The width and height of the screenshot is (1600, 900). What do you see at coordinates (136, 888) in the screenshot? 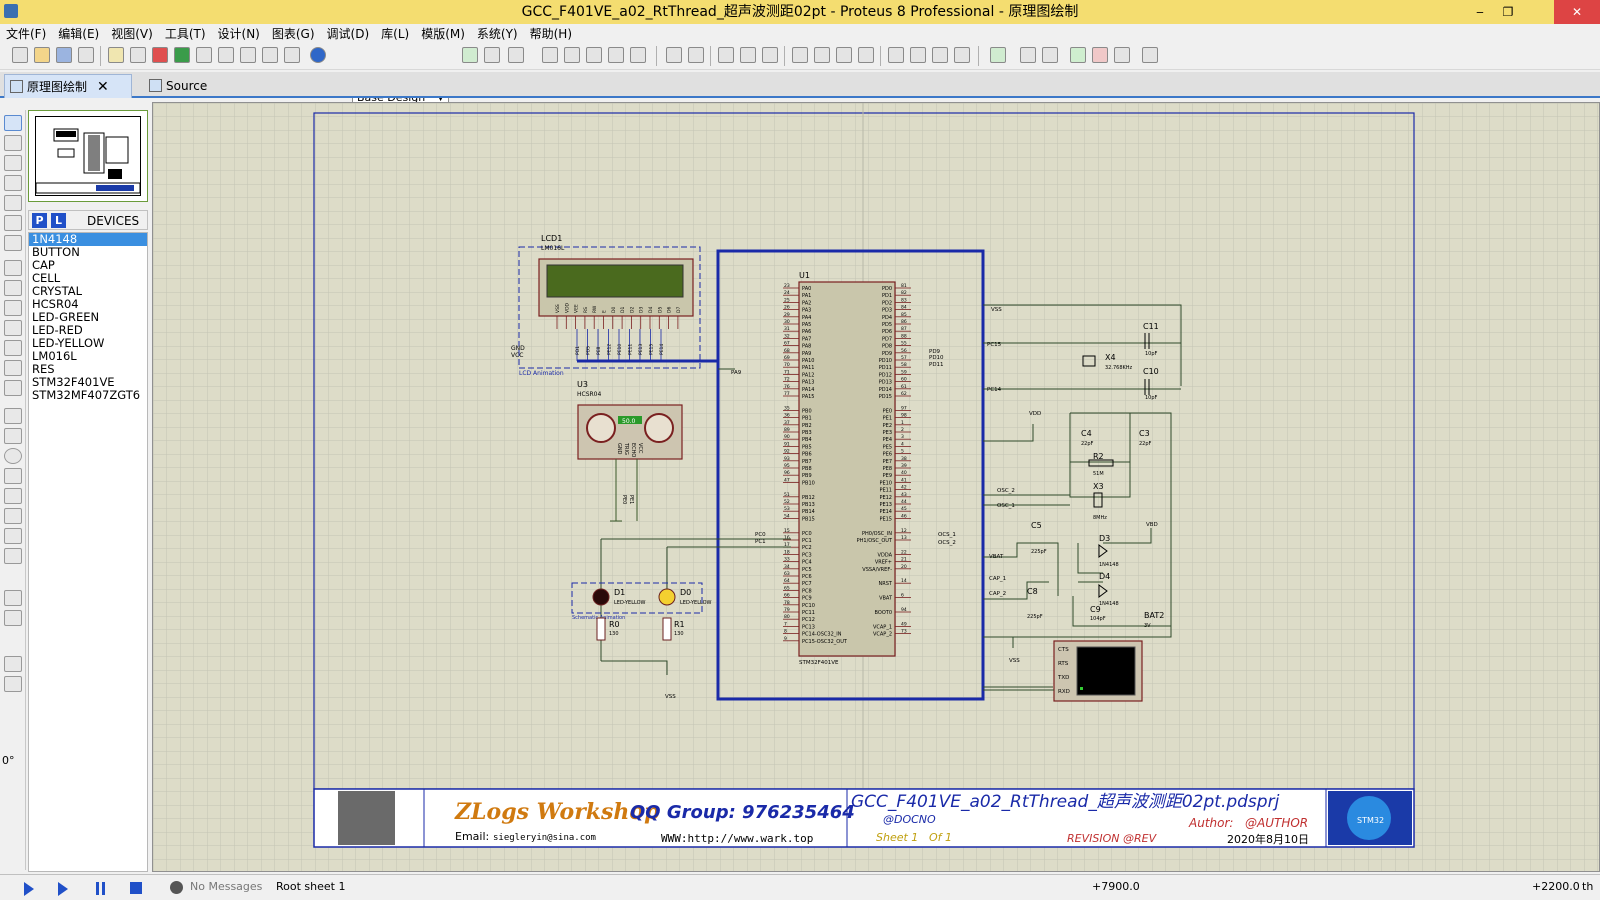
I see `stop-icon` at bounding box center [136, 888].